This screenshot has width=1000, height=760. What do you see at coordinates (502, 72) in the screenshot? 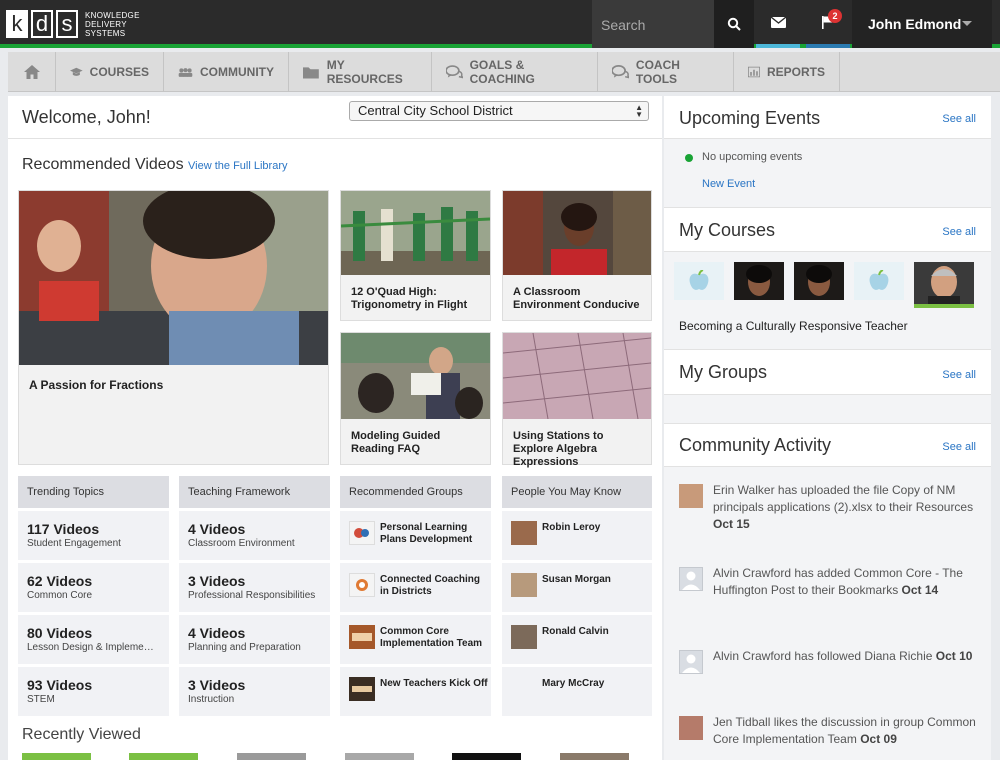
I see `nav-label: GOALS & COACHING` at bounding box center [502, 72].